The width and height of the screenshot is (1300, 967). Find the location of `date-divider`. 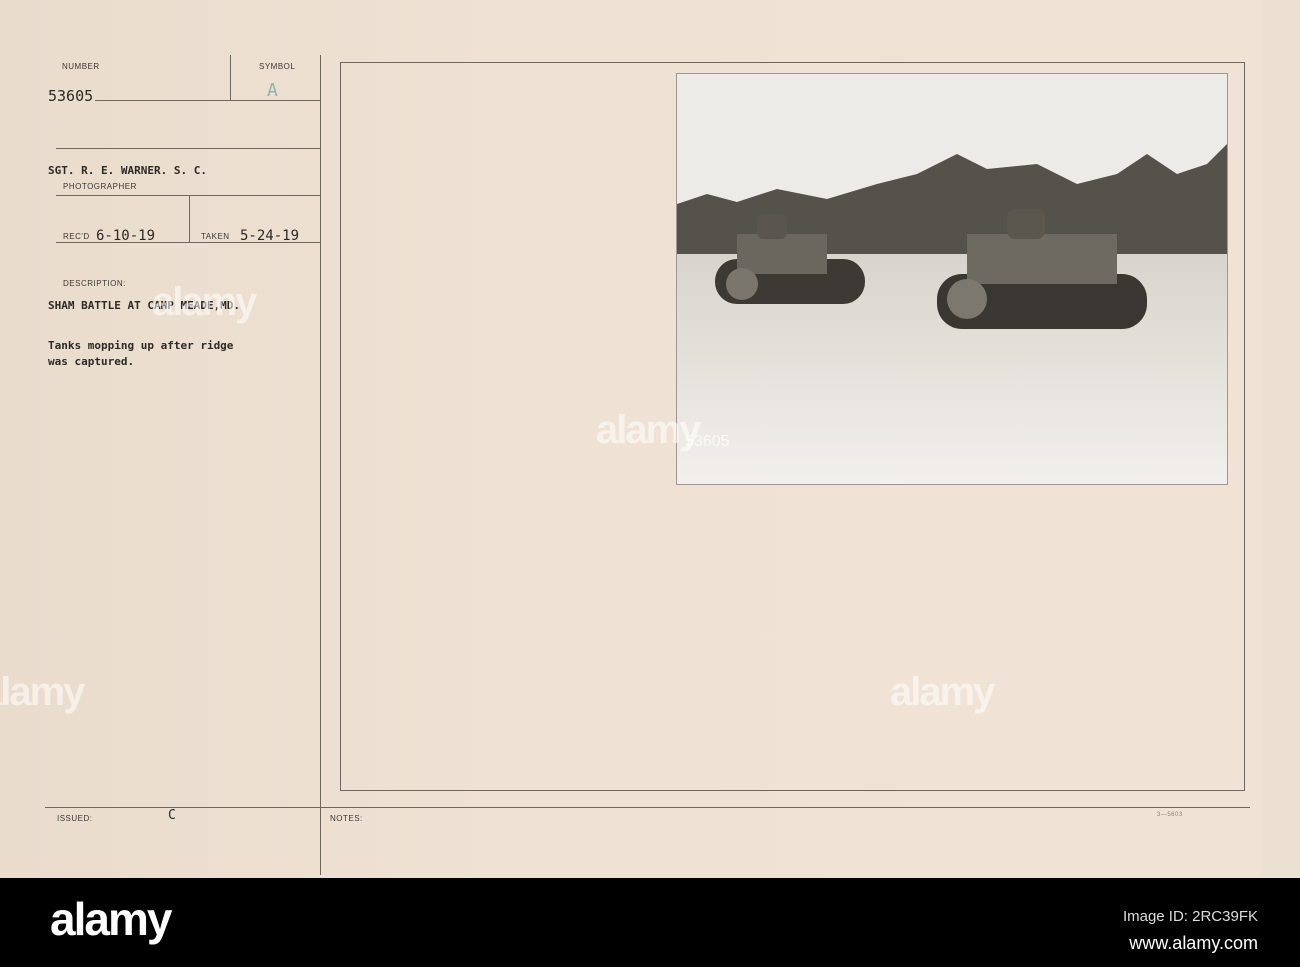

date-divider is located at coordinates (189, 219).